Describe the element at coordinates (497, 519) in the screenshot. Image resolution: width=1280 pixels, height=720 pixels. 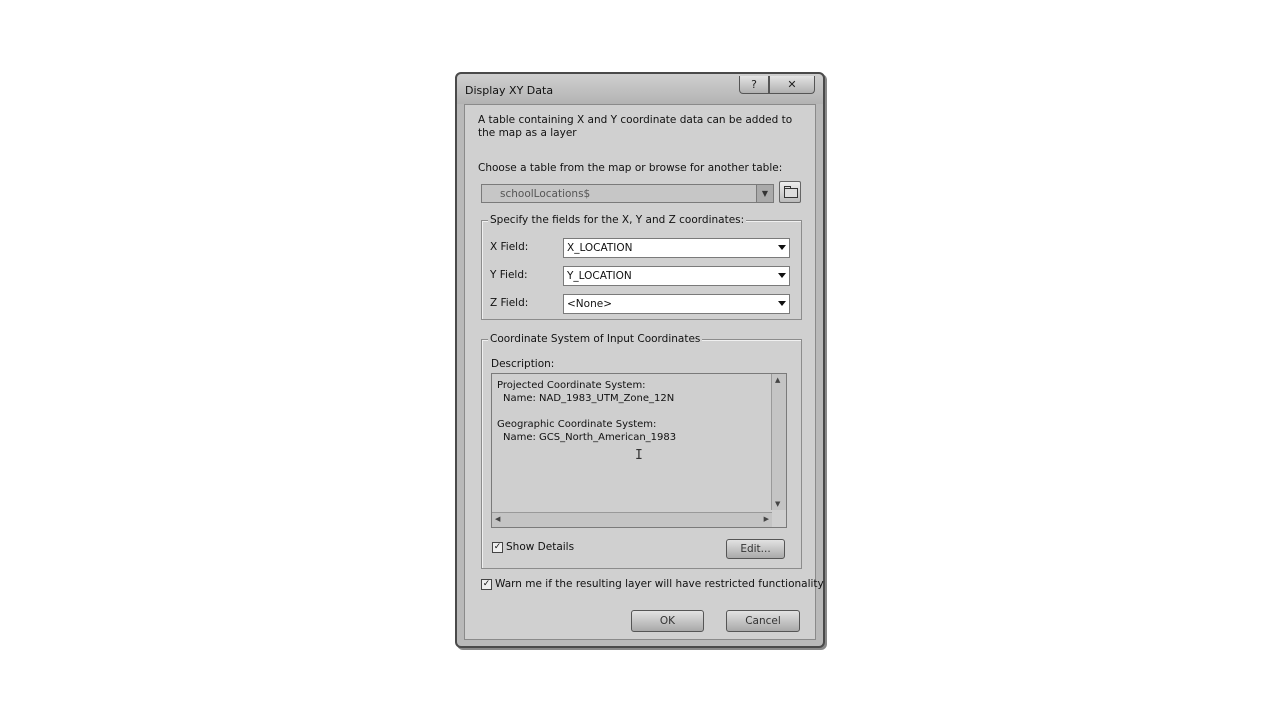
I see `scroll-left-icon: ◀` at that location.